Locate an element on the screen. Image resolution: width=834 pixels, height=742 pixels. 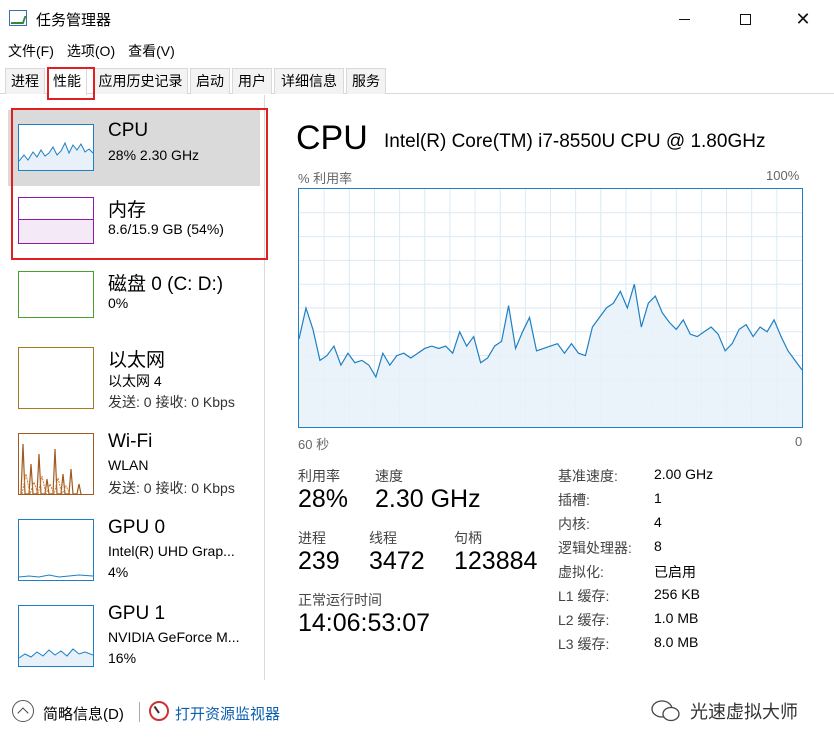
sidebar-item-memory: 内存 8.6/15.9 GB (54%) is located at coordinates (134, 225).